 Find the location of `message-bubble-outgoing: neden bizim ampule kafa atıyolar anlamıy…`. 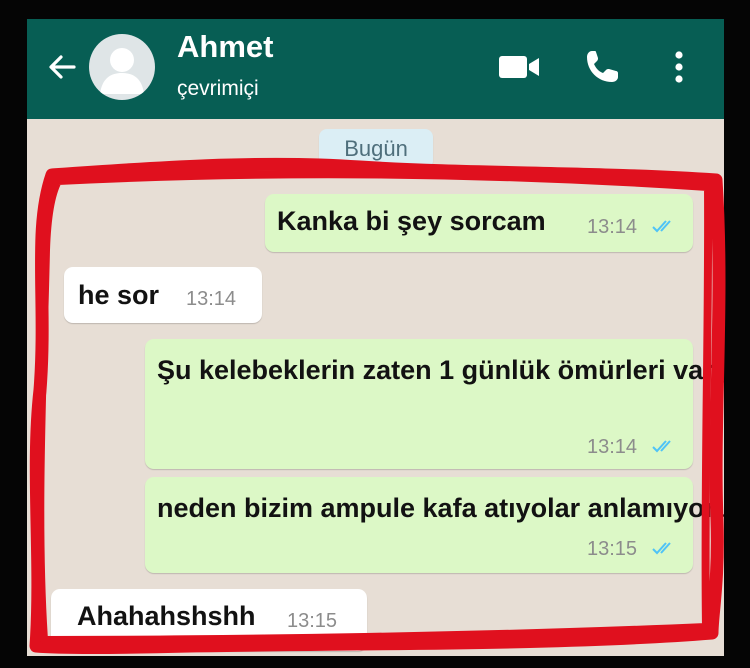

message-bubble-outgoing: neden bizim ampule kafa atıyolar anlamıy… is located at coordinates (434, 525).